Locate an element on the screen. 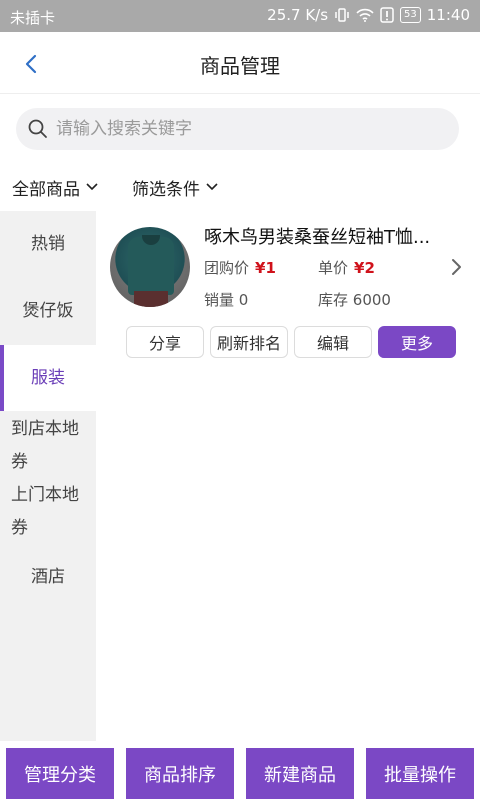 The width and height of the screenshot is (480, 800). stock-value: 6000 is located at coordinates (371, 300).